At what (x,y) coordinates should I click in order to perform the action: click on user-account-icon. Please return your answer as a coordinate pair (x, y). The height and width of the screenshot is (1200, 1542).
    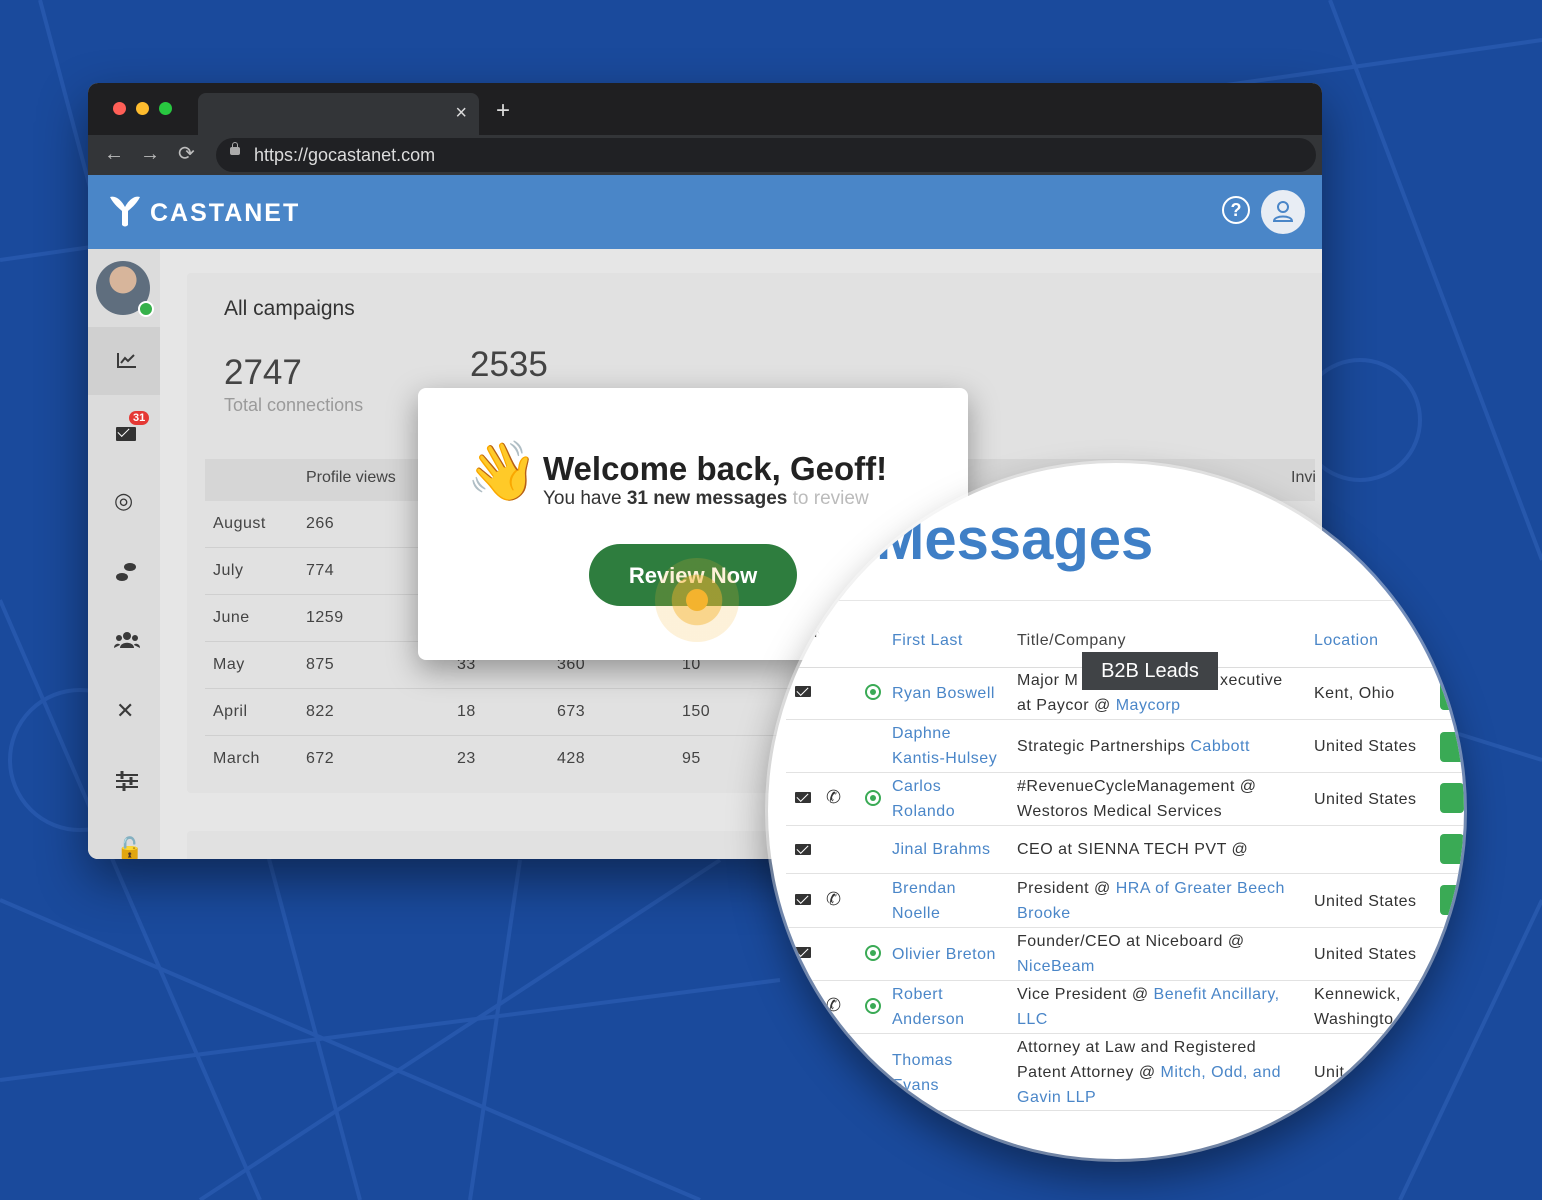
    Looking at the image, I should click on (1283, 212).